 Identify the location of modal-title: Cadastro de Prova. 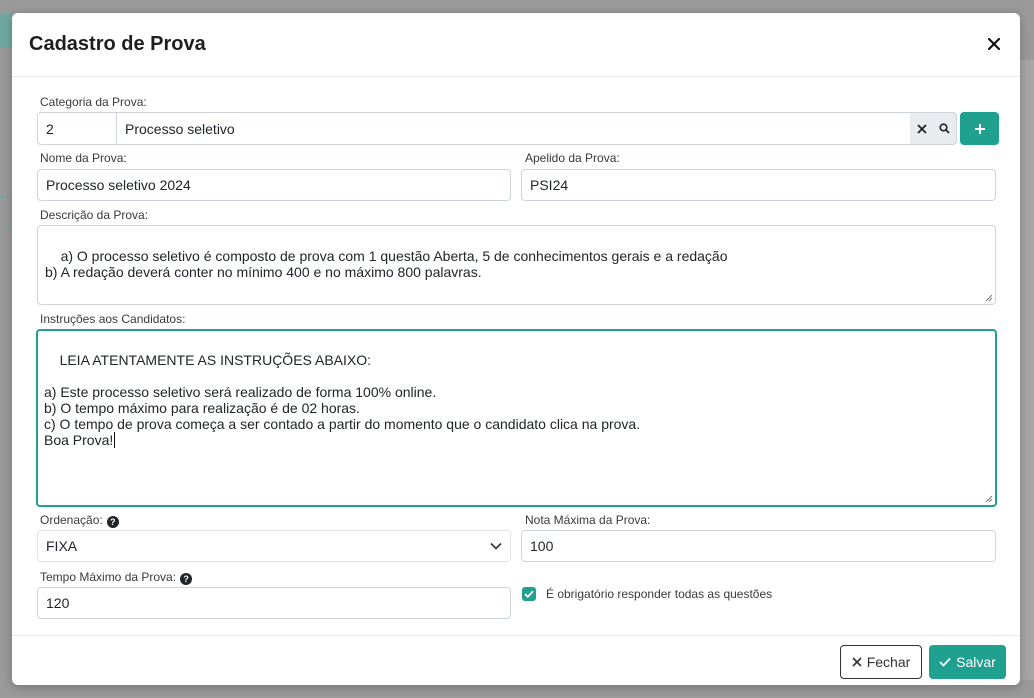
(117, 44).